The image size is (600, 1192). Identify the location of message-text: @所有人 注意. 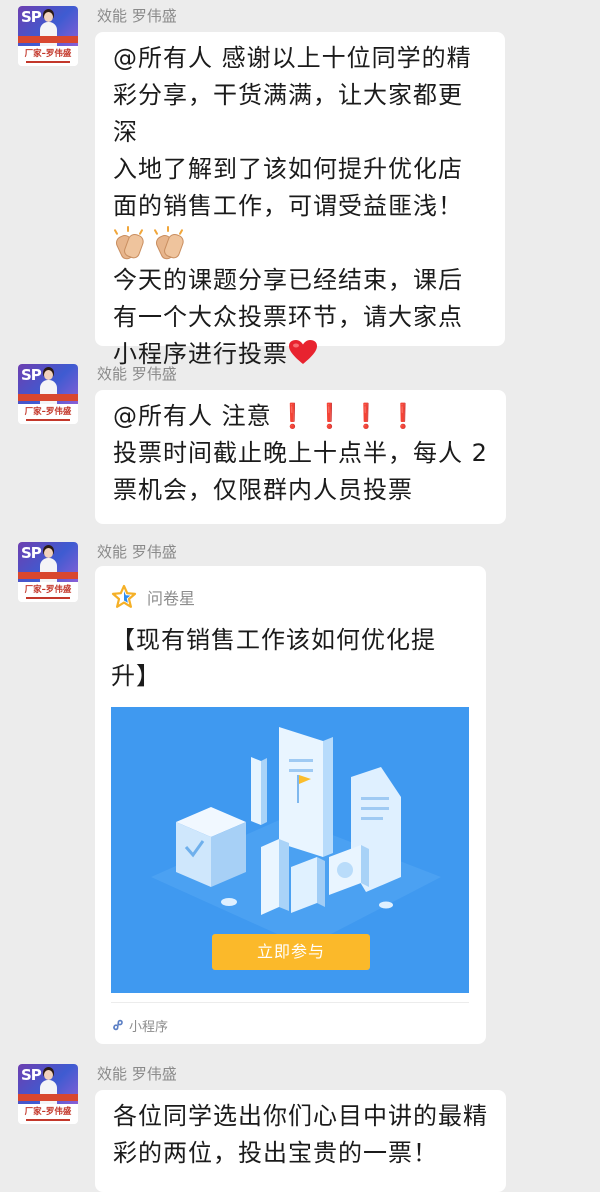
(192, 416).